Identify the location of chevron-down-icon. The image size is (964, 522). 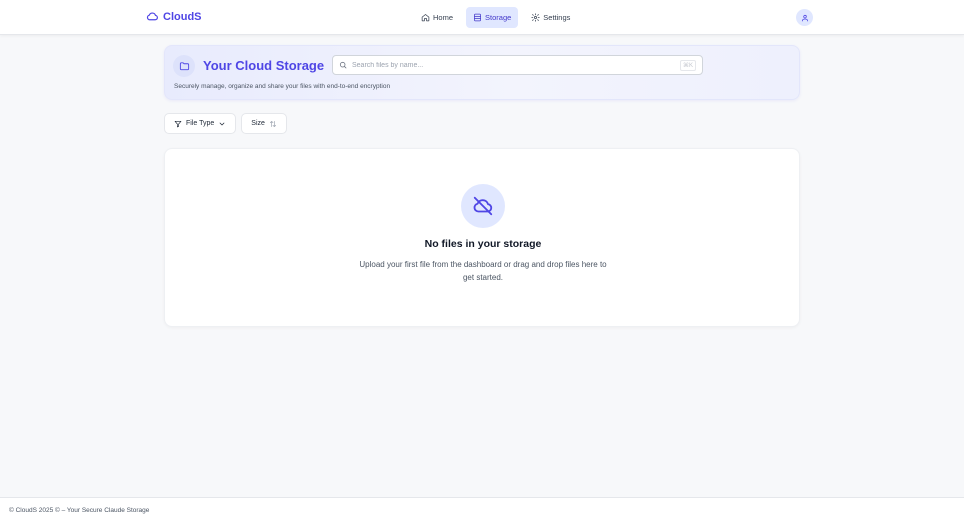
(222, 123).